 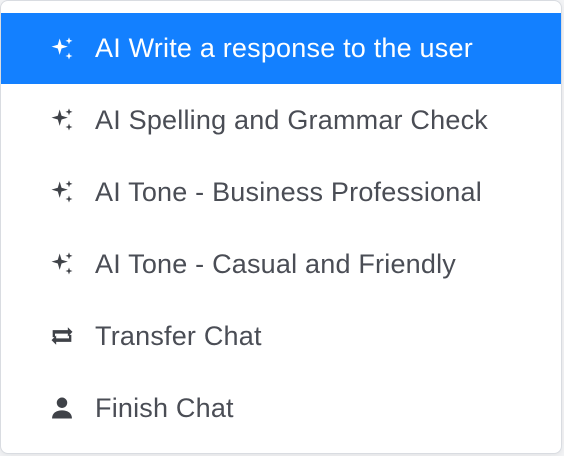 What do you see at coordinates (275, 263) in the screenshot?
I see `menu-item-label: AI Tone - Casual and Friendly` at bounding box center [275, 263].